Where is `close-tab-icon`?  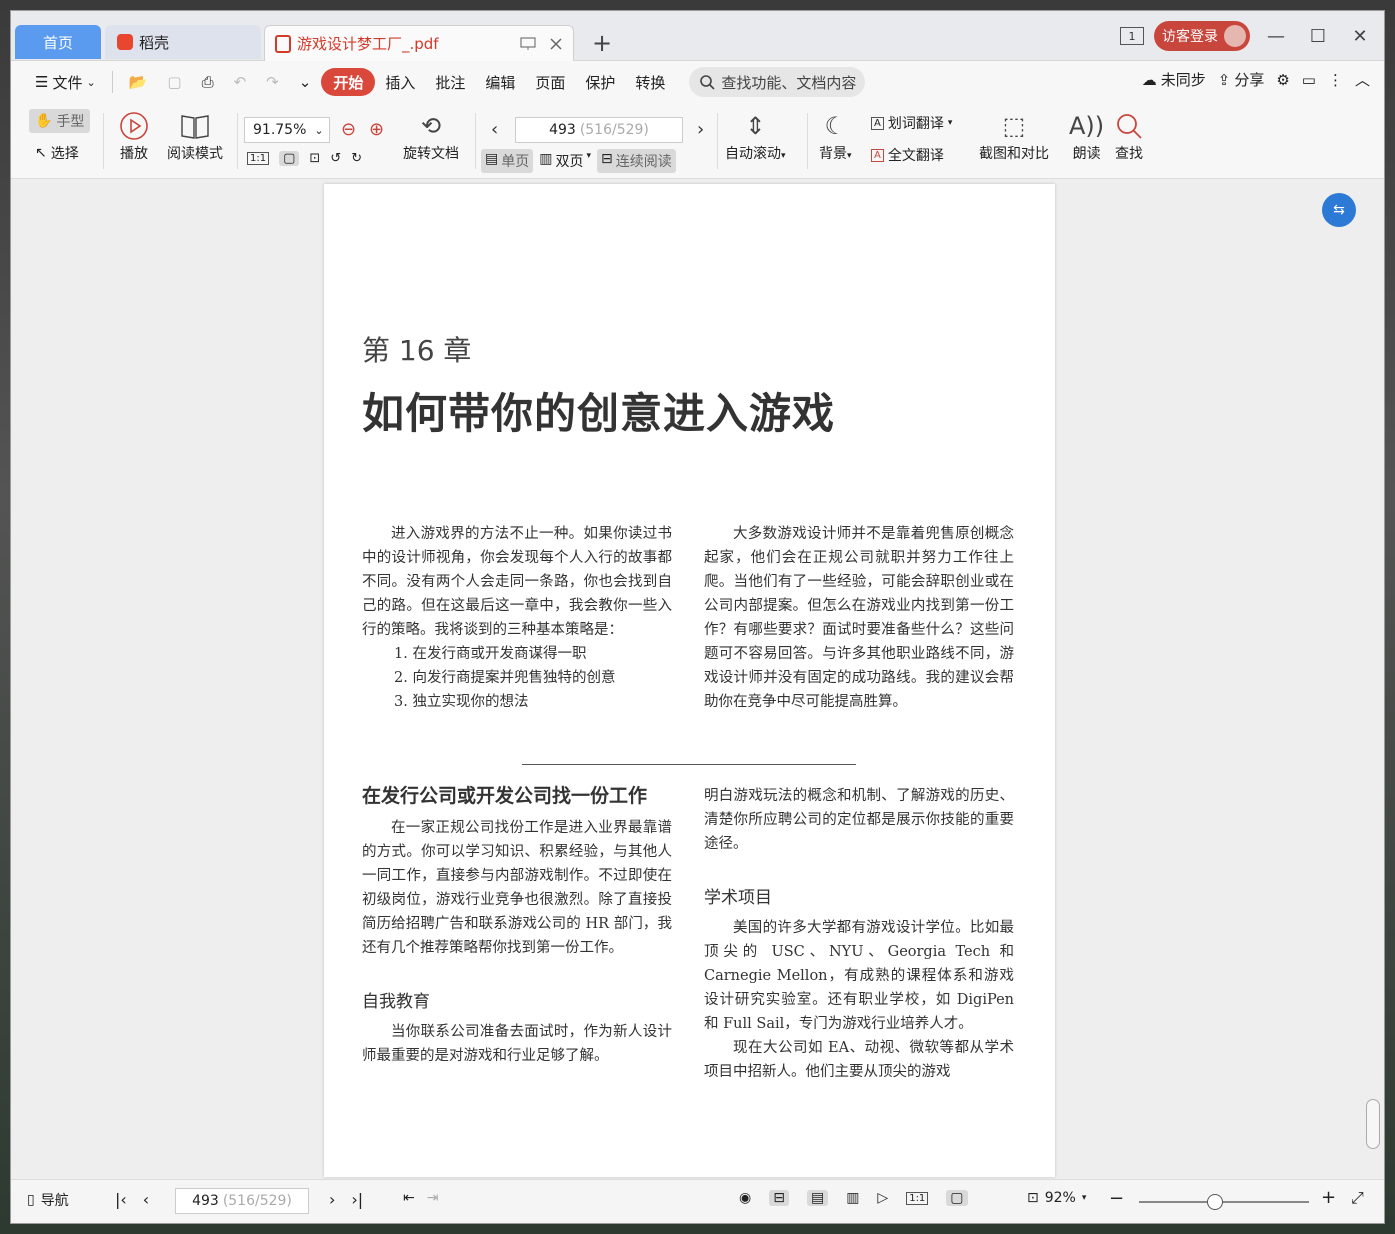
close-tab-icon is located at coordinates (556, 44).